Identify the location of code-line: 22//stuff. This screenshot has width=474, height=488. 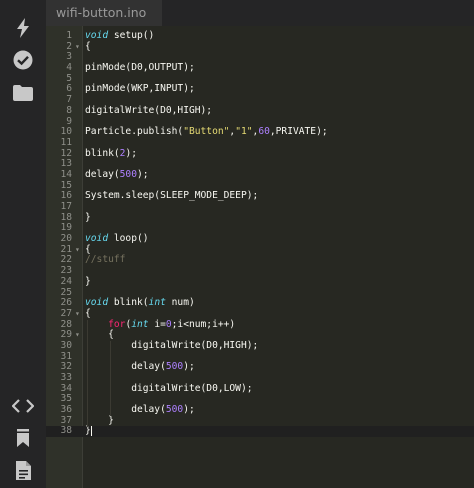
(260, 260).